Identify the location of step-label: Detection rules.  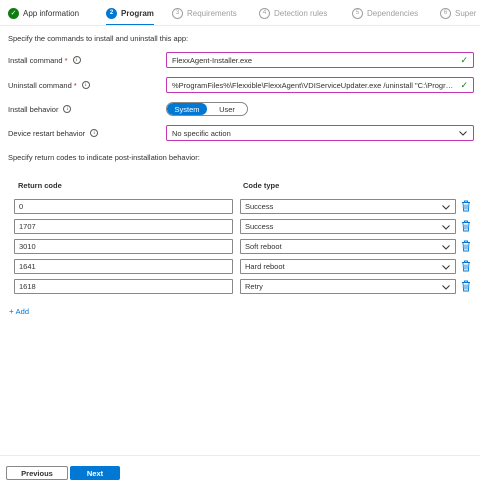
(301, 13).